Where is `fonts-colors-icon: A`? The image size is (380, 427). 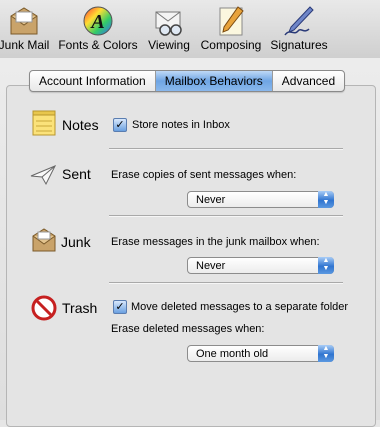
fonts-colors-icon: A is located at coordinates (98, 21).